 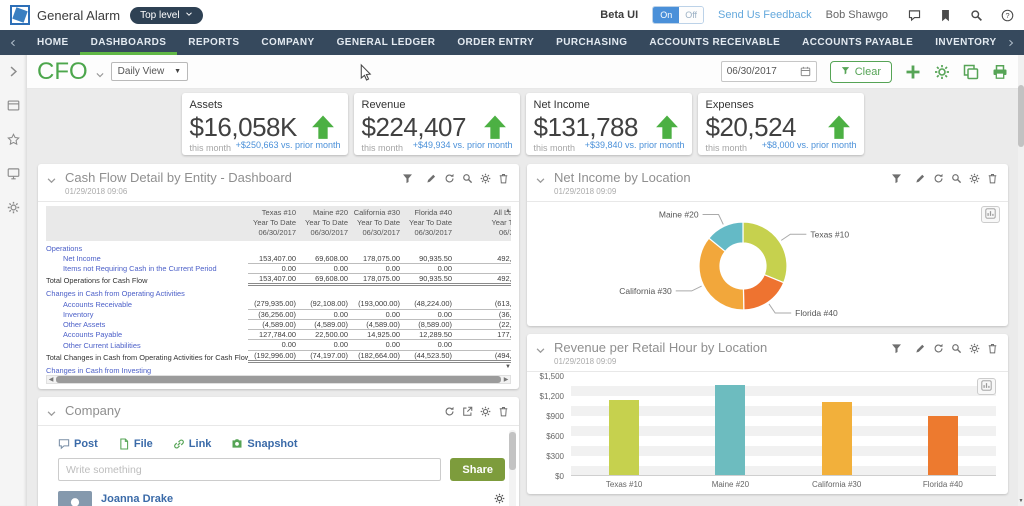 I want to click on gear-button, so click(x=942, y=72).